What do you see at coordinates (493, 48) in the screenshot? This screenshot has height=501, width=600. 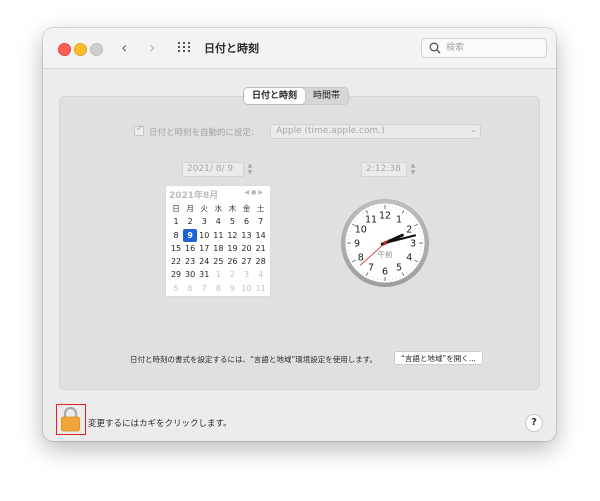 I see `search-input` at bounding box center [493, 48].